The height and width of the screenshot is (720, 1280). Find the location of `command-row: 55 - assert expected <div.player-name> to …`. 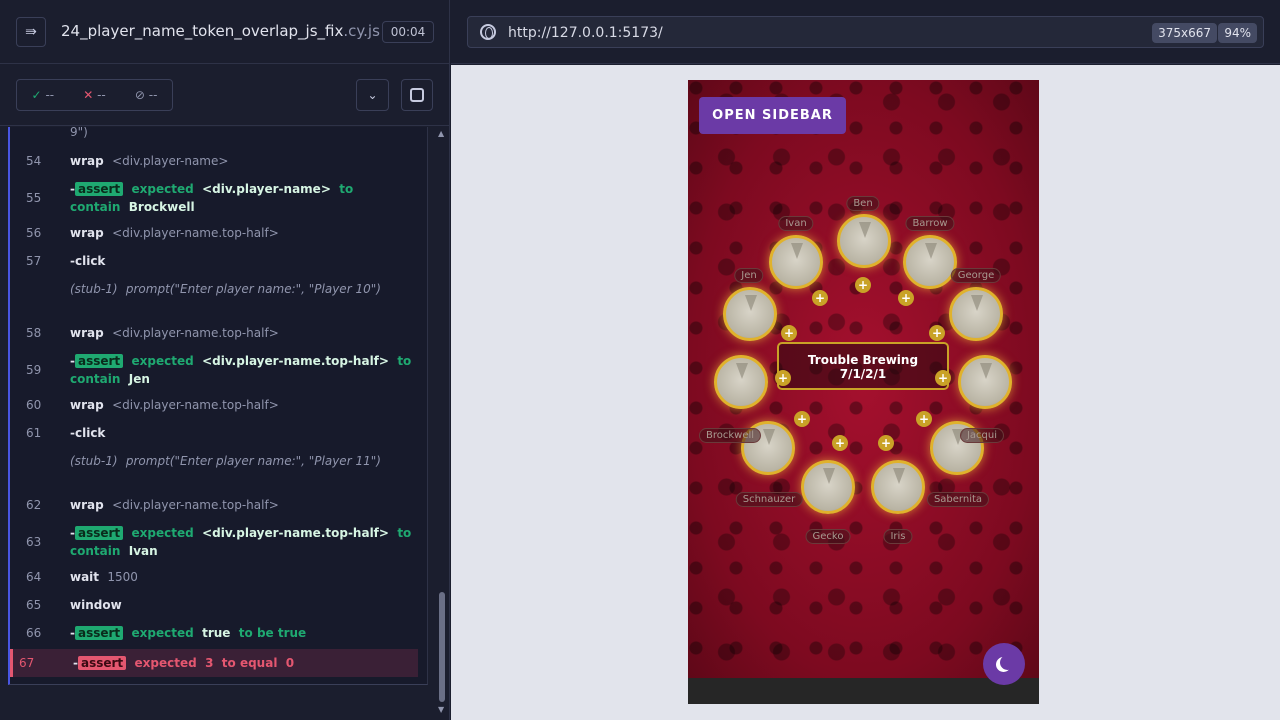

command-row: 55 - assert expected <div.player-name> to … is located at coordinates (218, 198).